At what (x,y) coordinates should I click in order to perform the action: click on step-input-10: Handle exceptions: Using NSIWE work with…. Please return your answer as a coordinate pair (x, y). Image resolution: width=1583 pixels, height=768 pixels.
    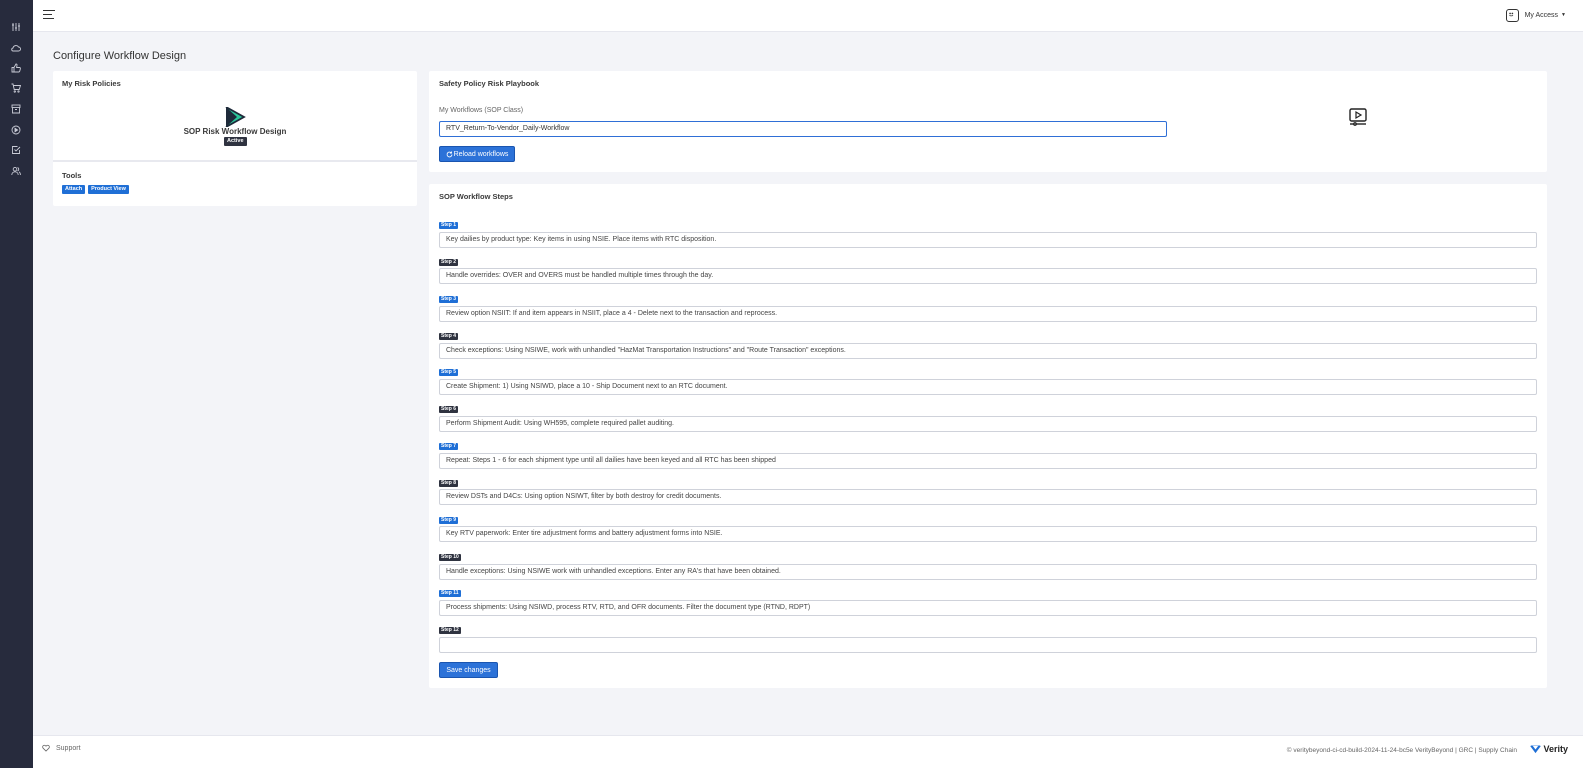
    Looking at the image, I should click on (988, 572).